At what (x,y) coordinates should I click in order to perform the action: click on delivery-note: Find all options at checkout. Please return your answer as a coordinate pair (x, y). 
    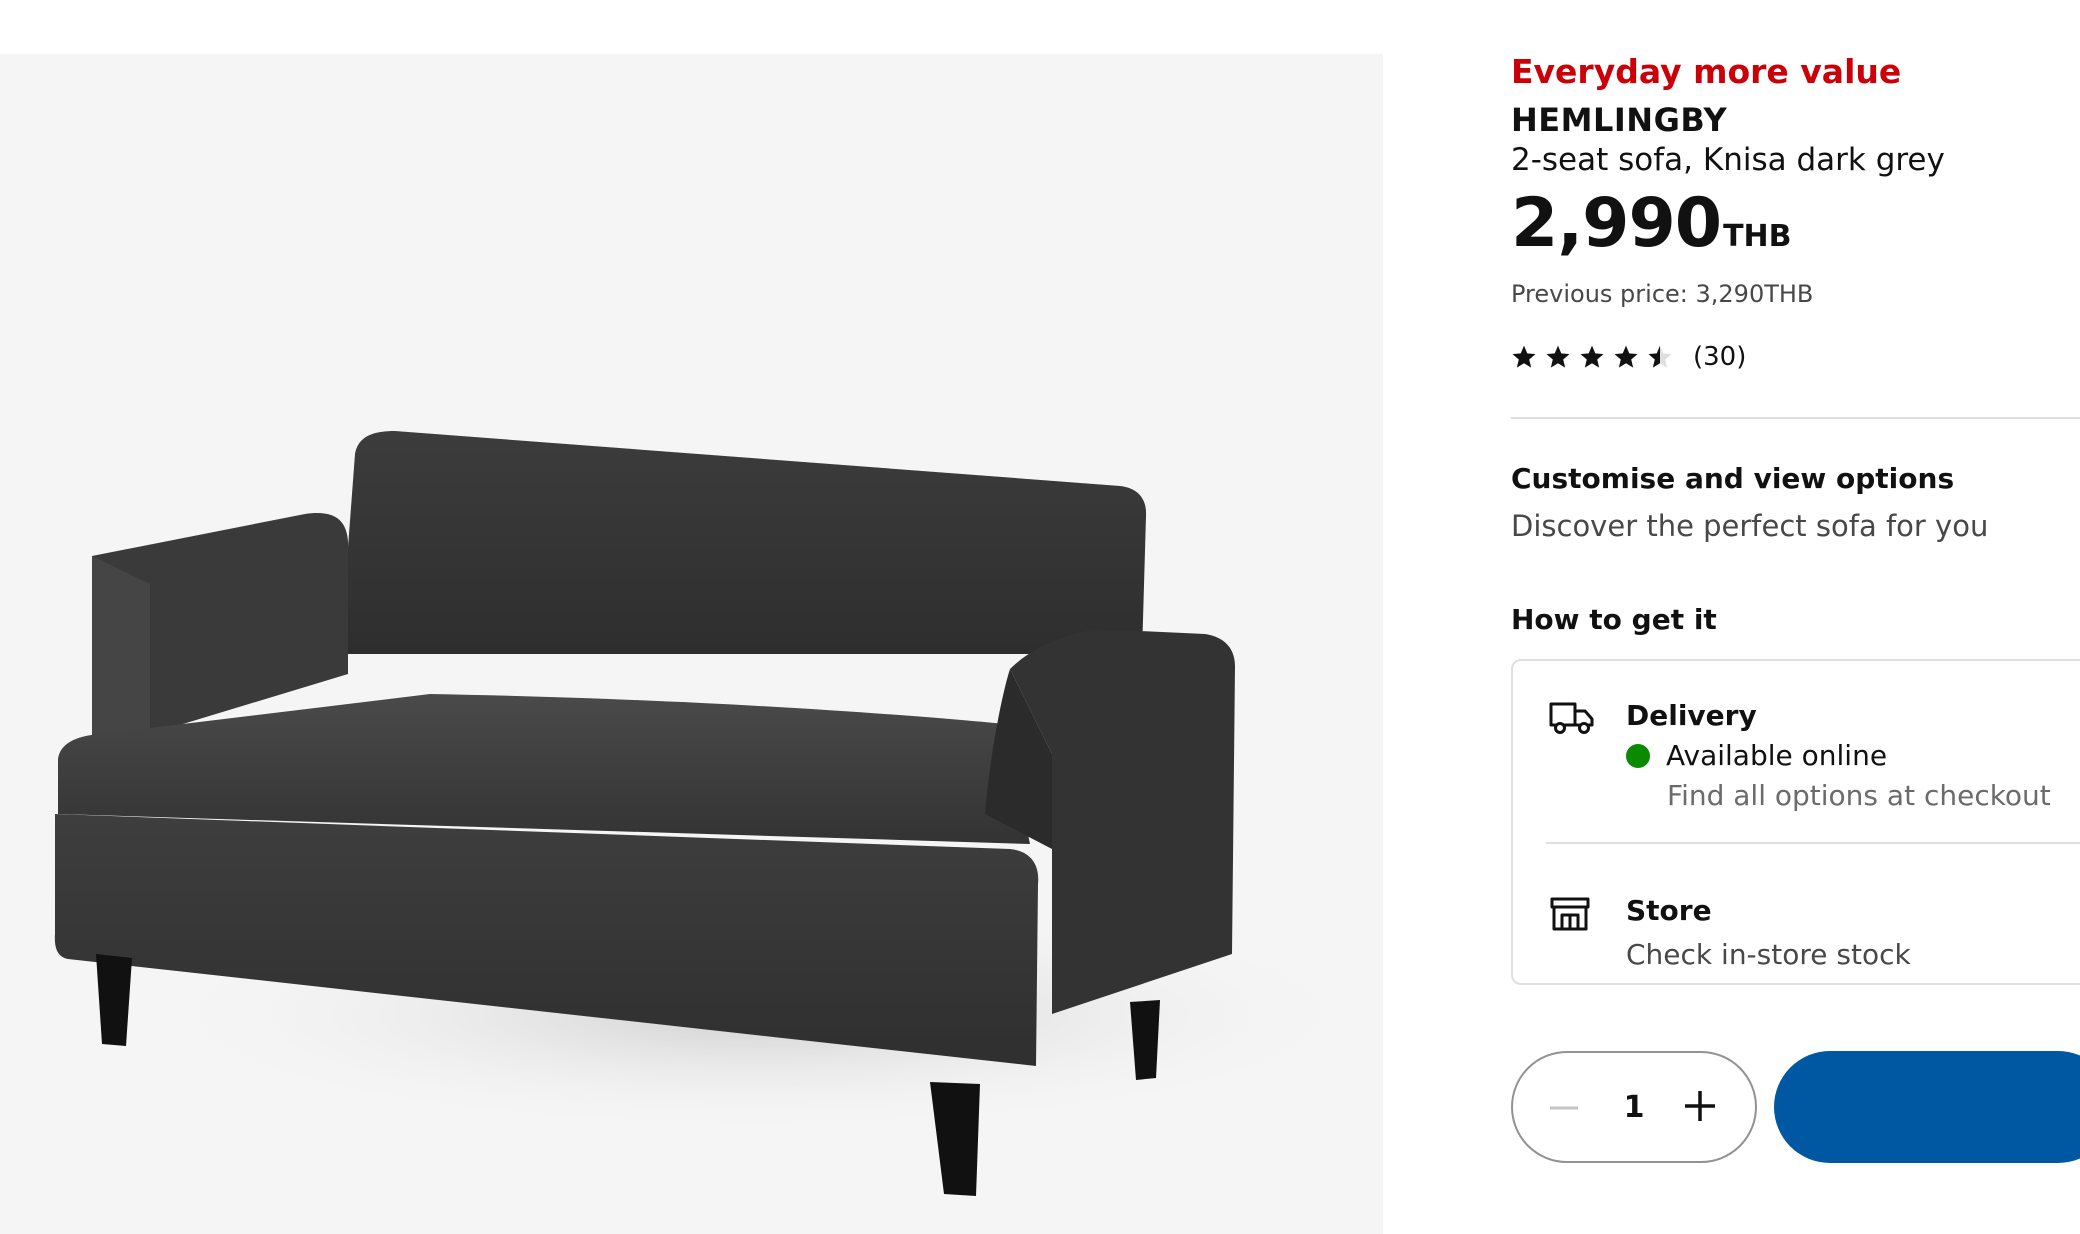
    Looking at the image, I should click on (1859, 795).